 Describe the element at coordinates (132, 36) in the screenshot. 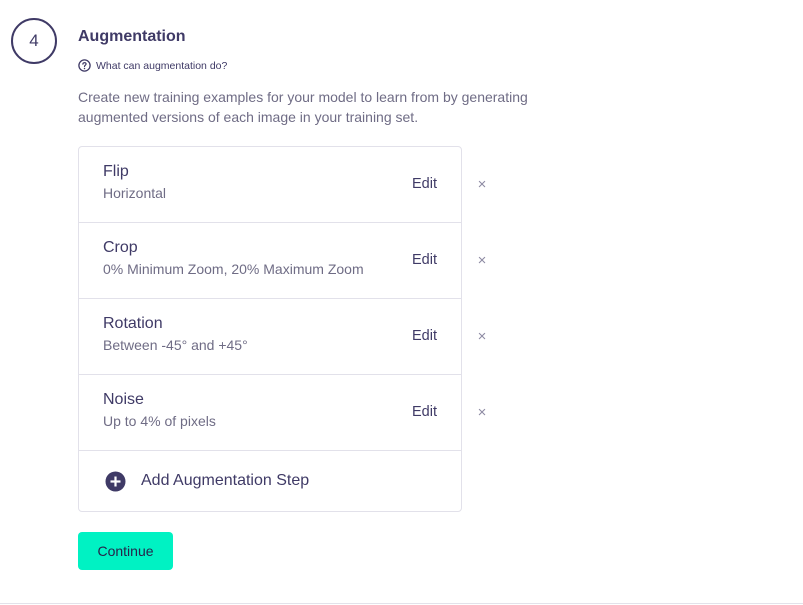

I see `section-title: Augmentation` at that location.